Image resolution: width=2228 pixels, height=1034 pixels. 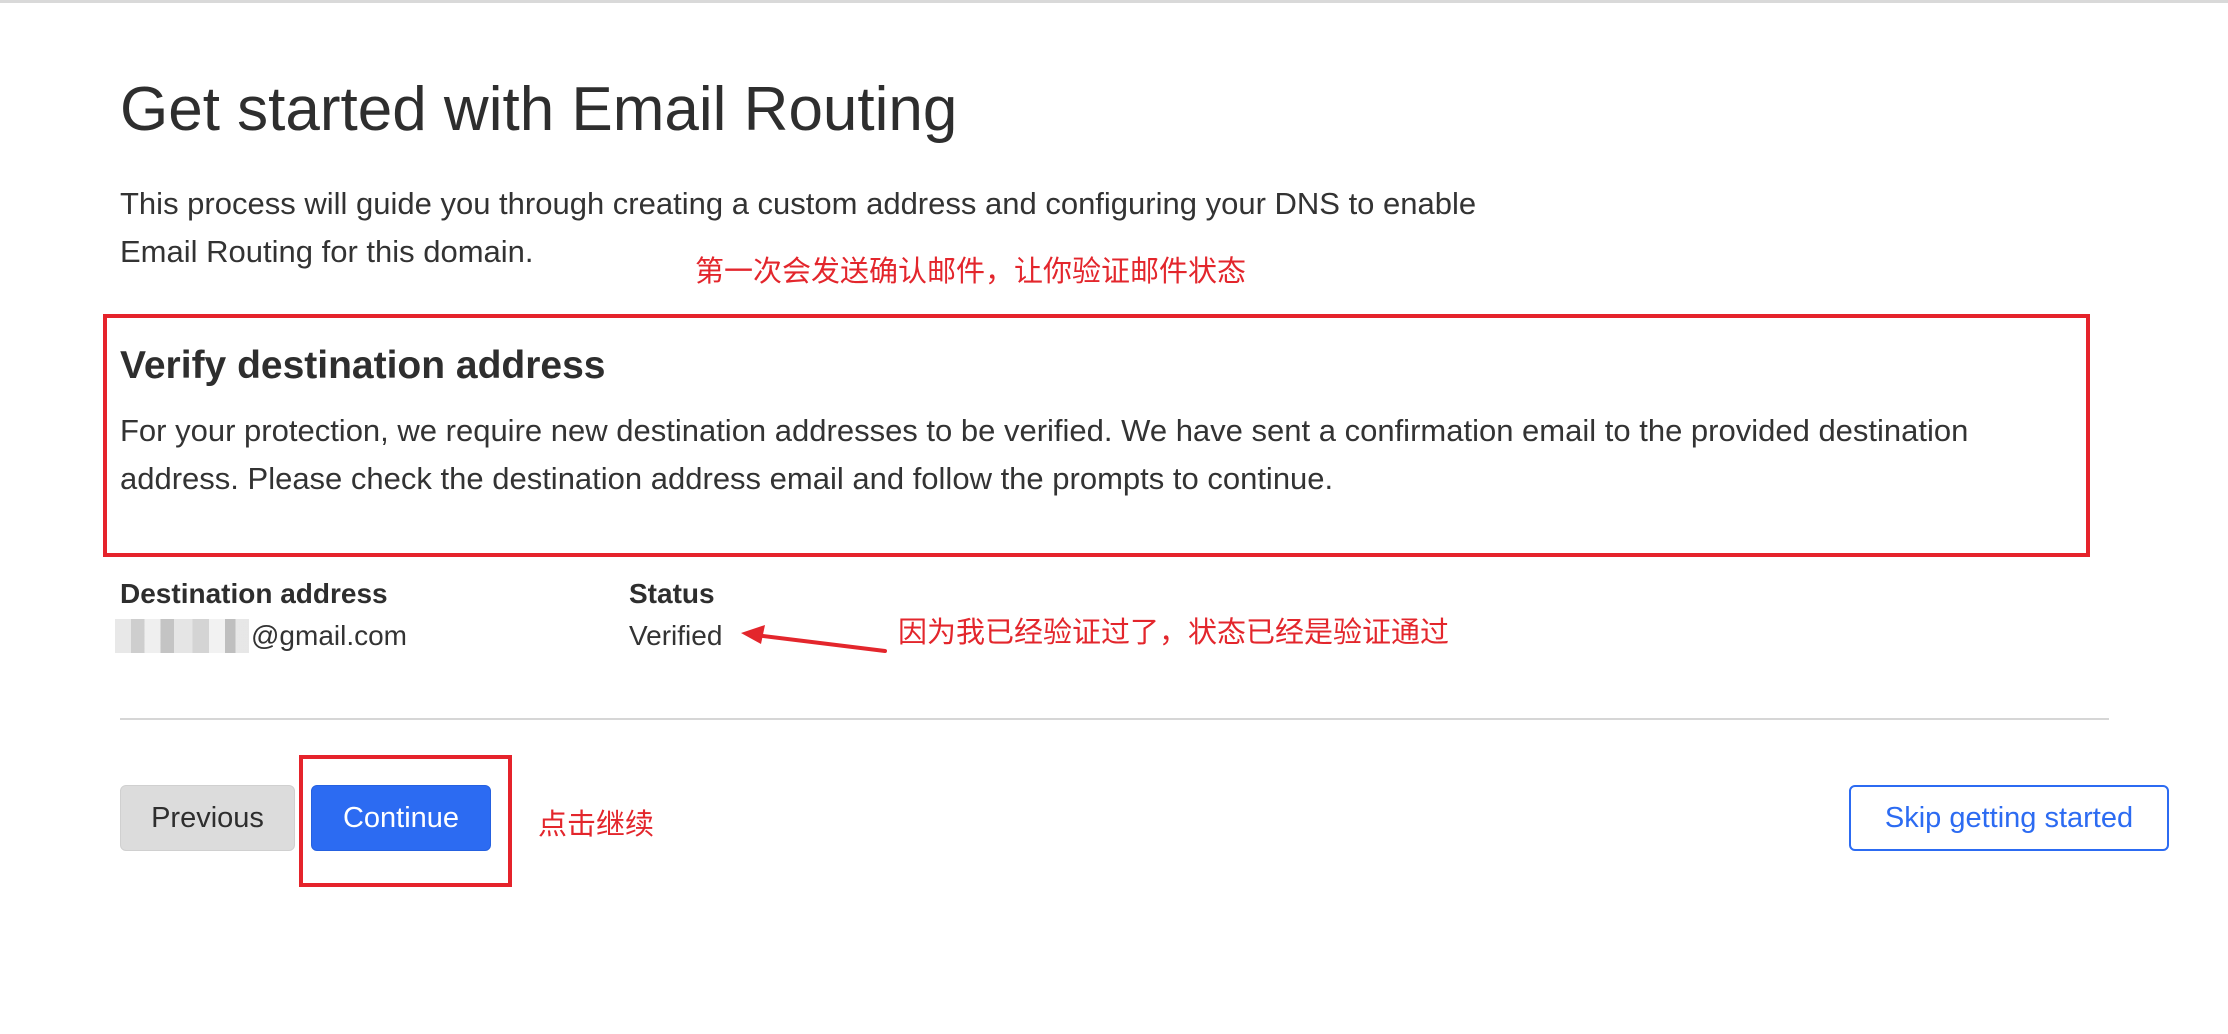 I want to click on status-label: Status, so click(x=672, y=593).